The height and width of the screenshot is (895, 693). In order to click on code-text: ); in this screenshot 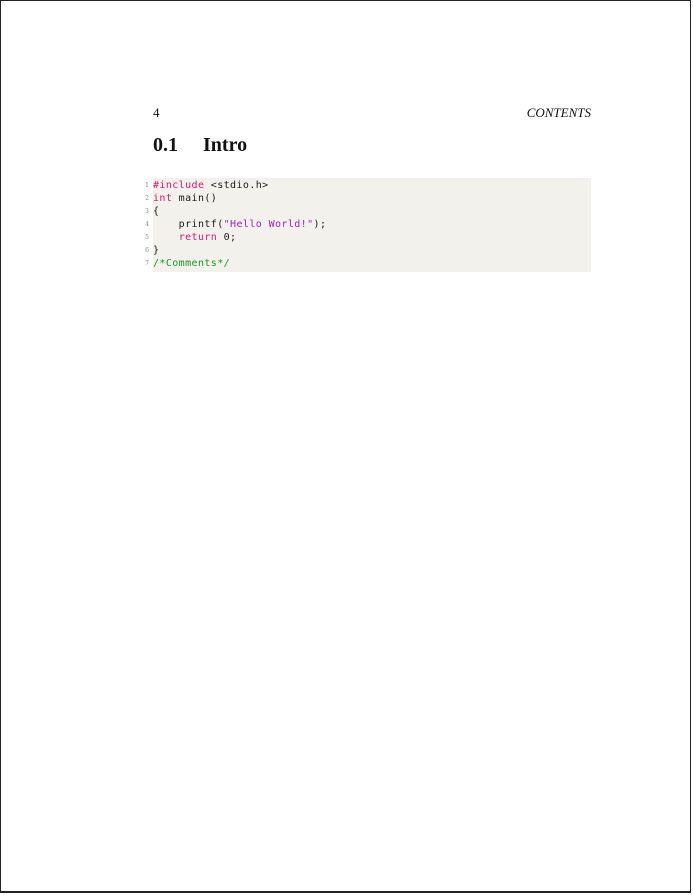, I will do `click(320, 224)`.